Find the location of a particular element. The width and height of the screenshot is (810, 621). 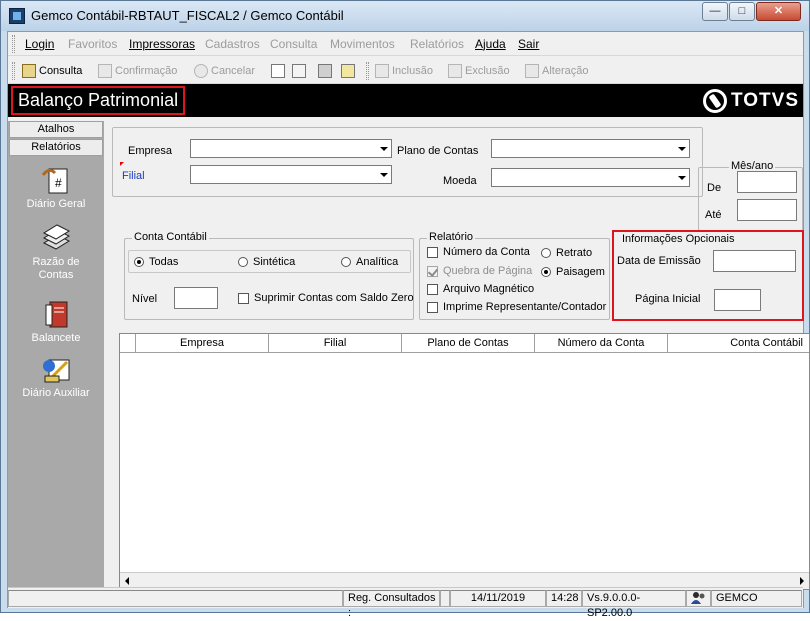

consulta-button: Consulta is located at coordinates (52, 71).